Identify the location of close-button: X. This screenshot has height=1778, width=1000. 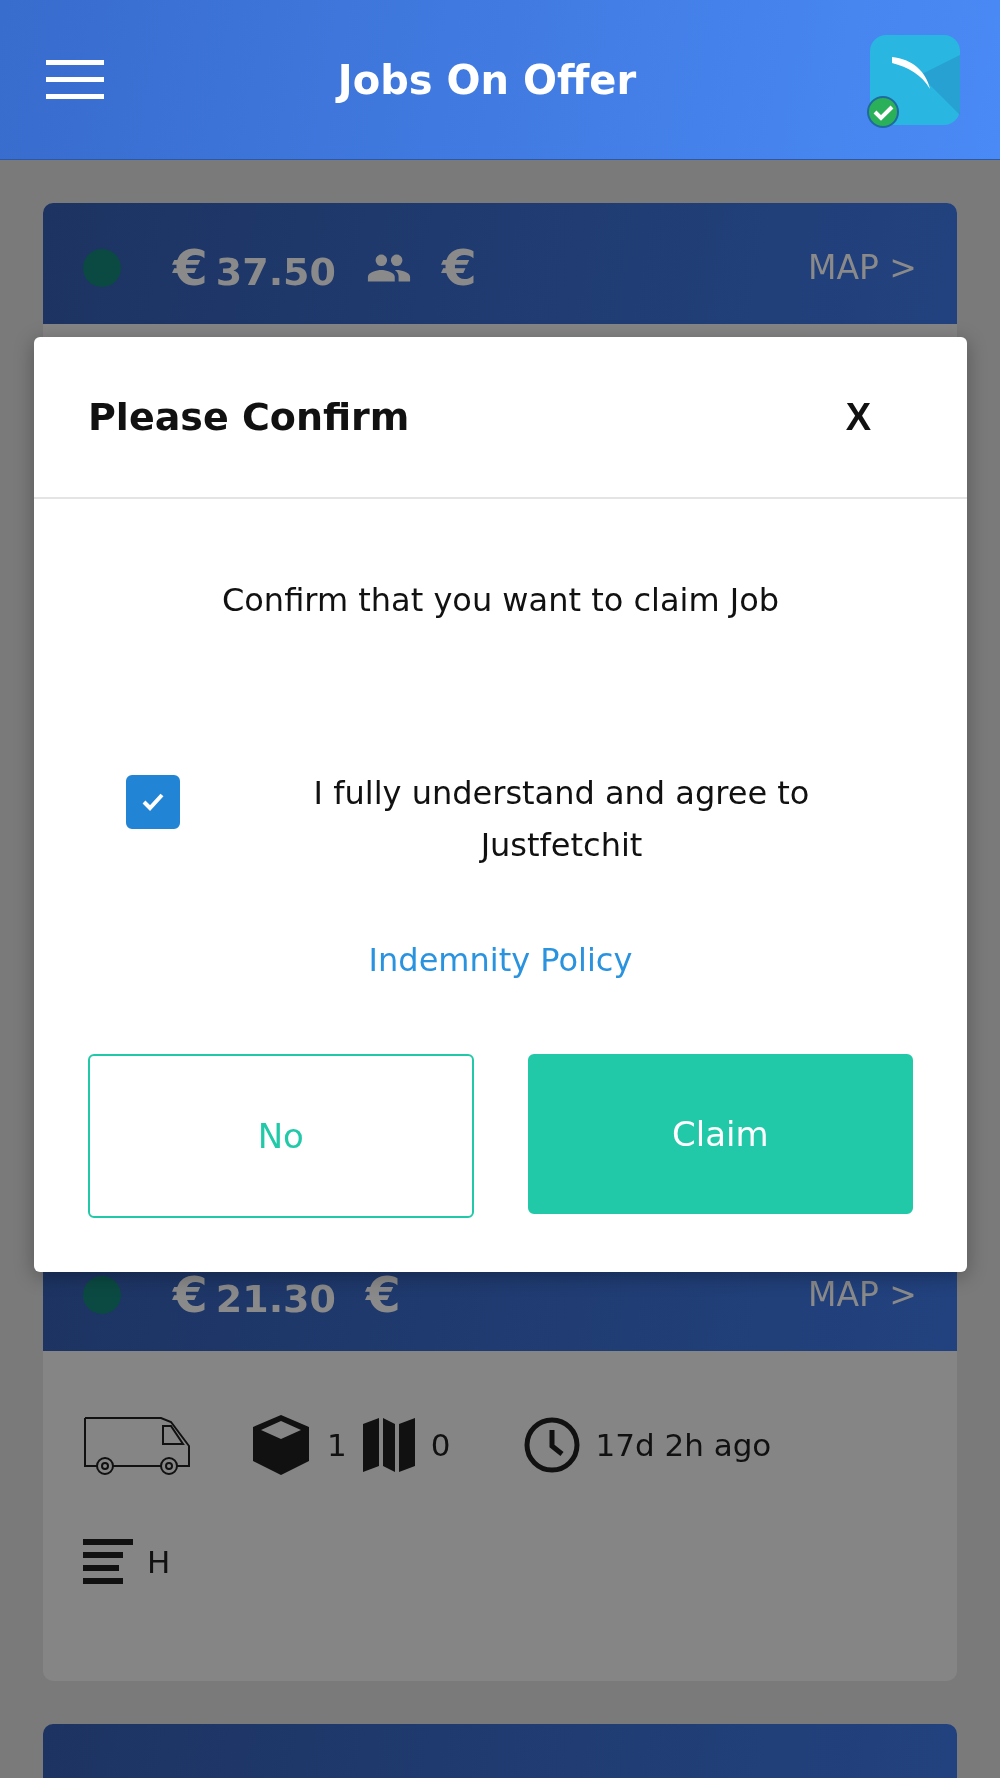
(858, 417).